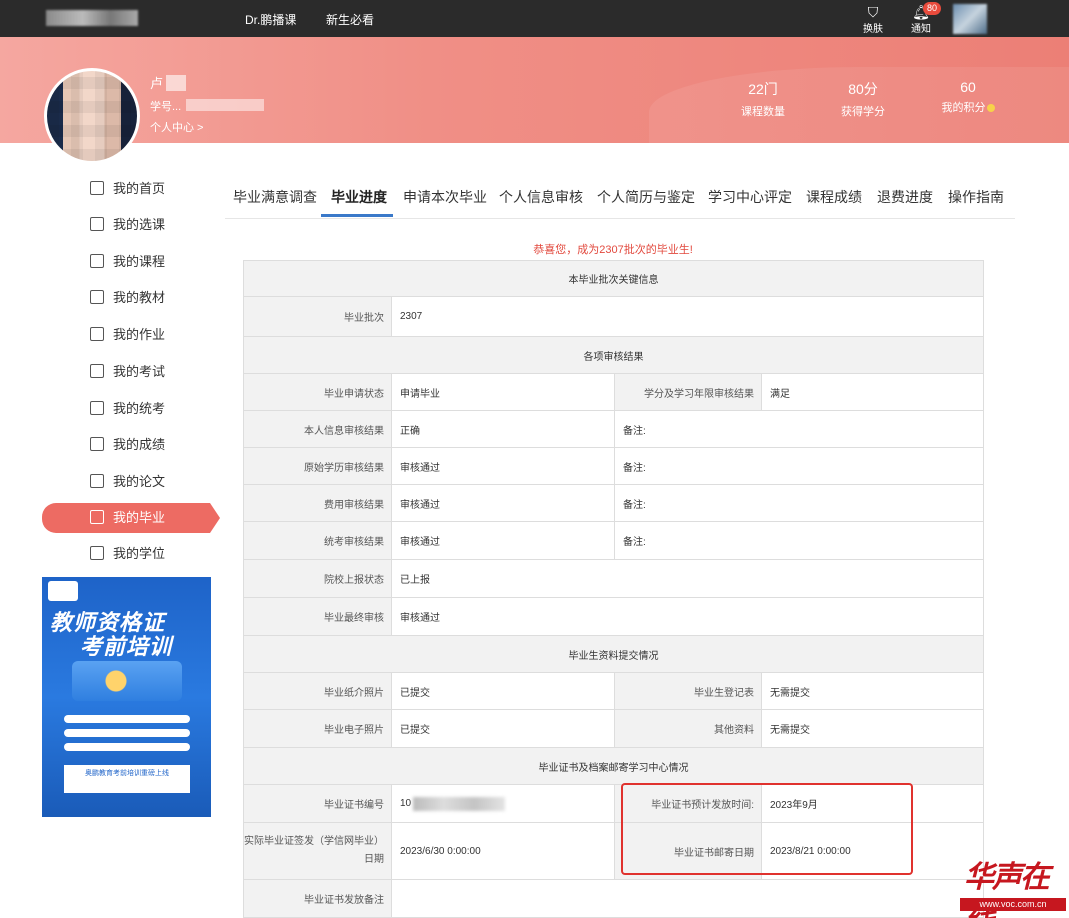 The width and height of the screenshot is (1069, 918). Describe the element at coordinates (97, 371) in the screenshot. I see `exam-icon` at that location.